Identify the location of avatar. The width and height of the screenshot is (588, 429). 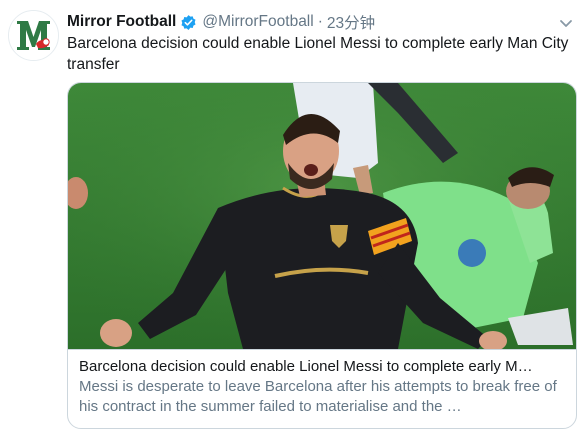
(33, 35).